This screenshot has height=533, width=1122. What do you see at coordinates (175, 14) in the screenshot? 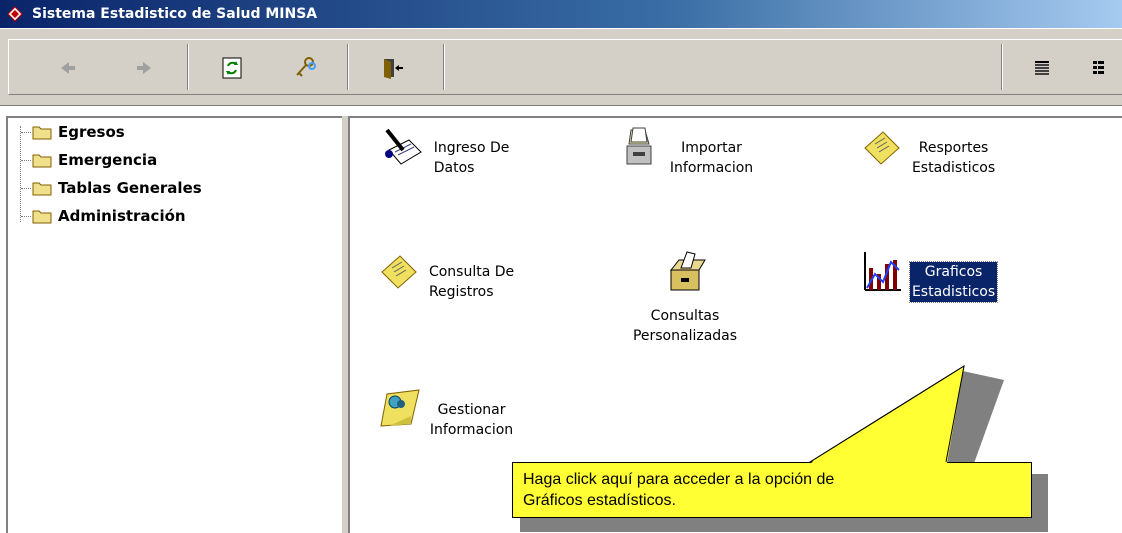
I see `window-title: Sistema Estadistico de Salud MINSA` at bounding box center [175, 14].